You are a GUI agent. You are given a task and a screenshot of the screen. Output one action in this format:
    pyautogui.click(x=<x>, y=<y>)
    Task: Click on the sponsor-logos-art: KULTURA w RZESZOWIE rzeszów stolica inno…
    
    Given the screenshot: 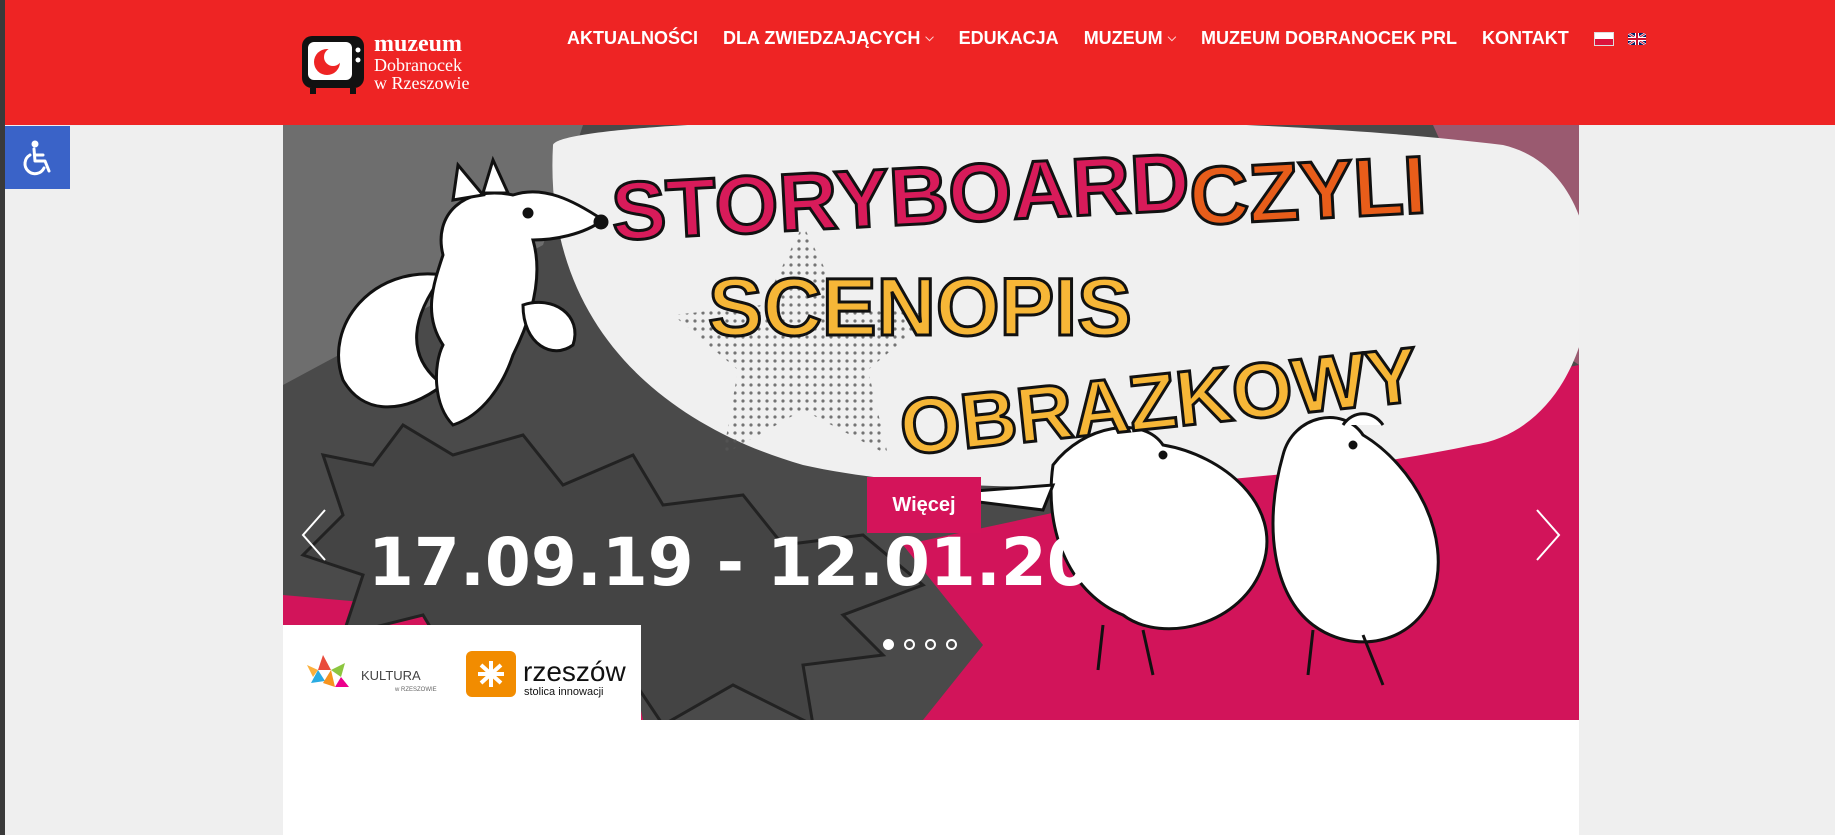 What is the action you would take?
    pyautogui.click(x=466, y=674)
    